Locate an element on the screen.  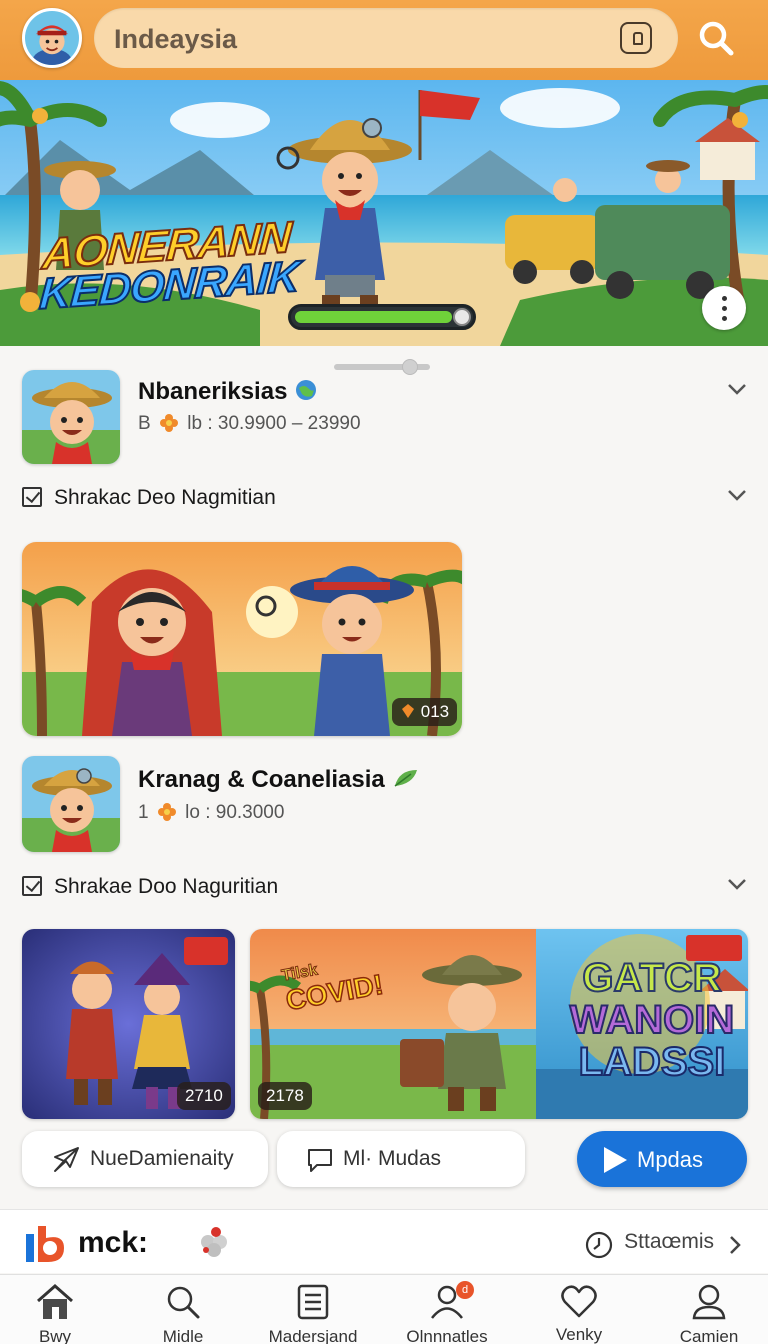
progress-fill is located at coordinates (373, 317).